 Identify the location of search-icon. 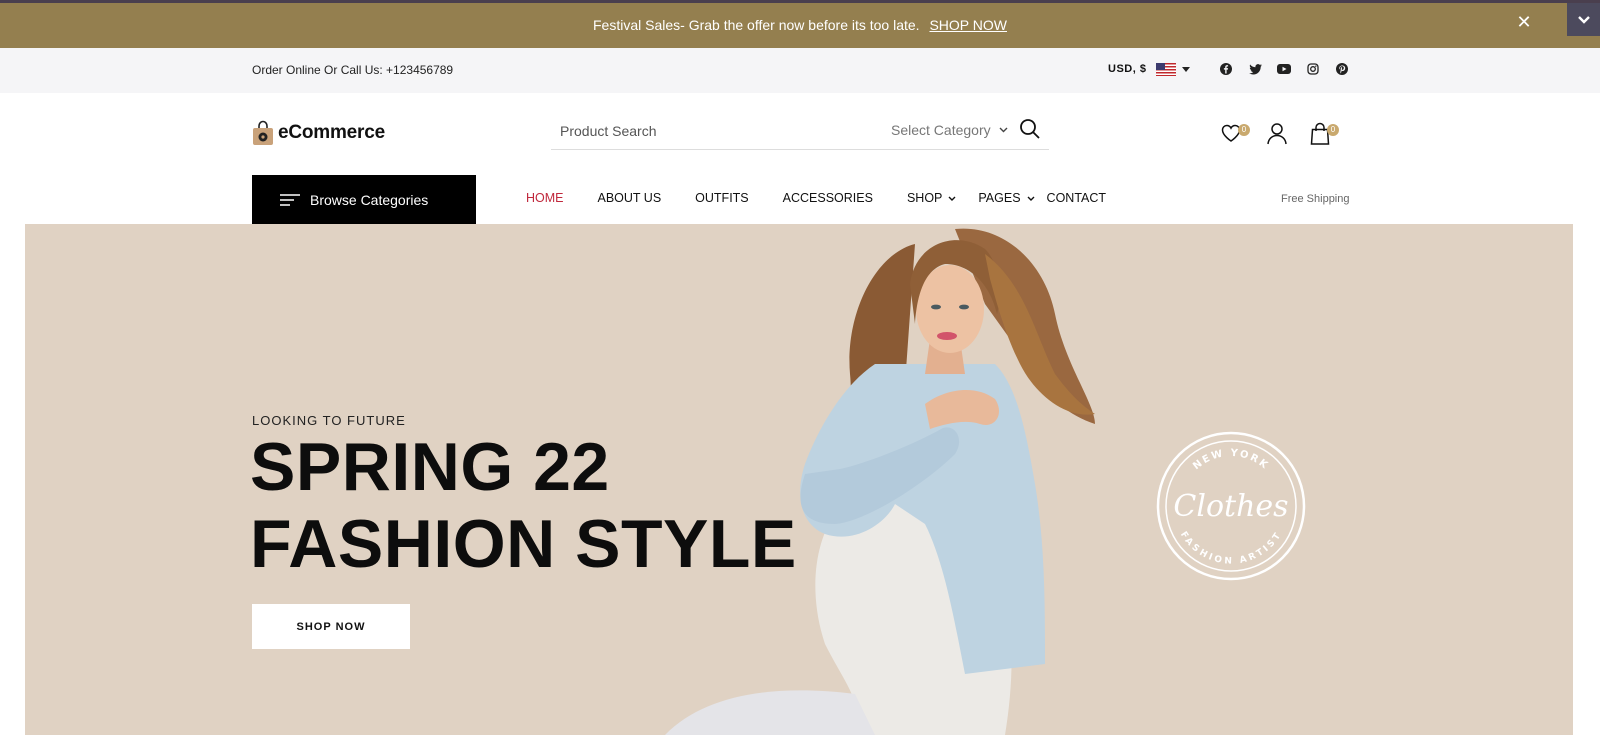
(1031, 130).